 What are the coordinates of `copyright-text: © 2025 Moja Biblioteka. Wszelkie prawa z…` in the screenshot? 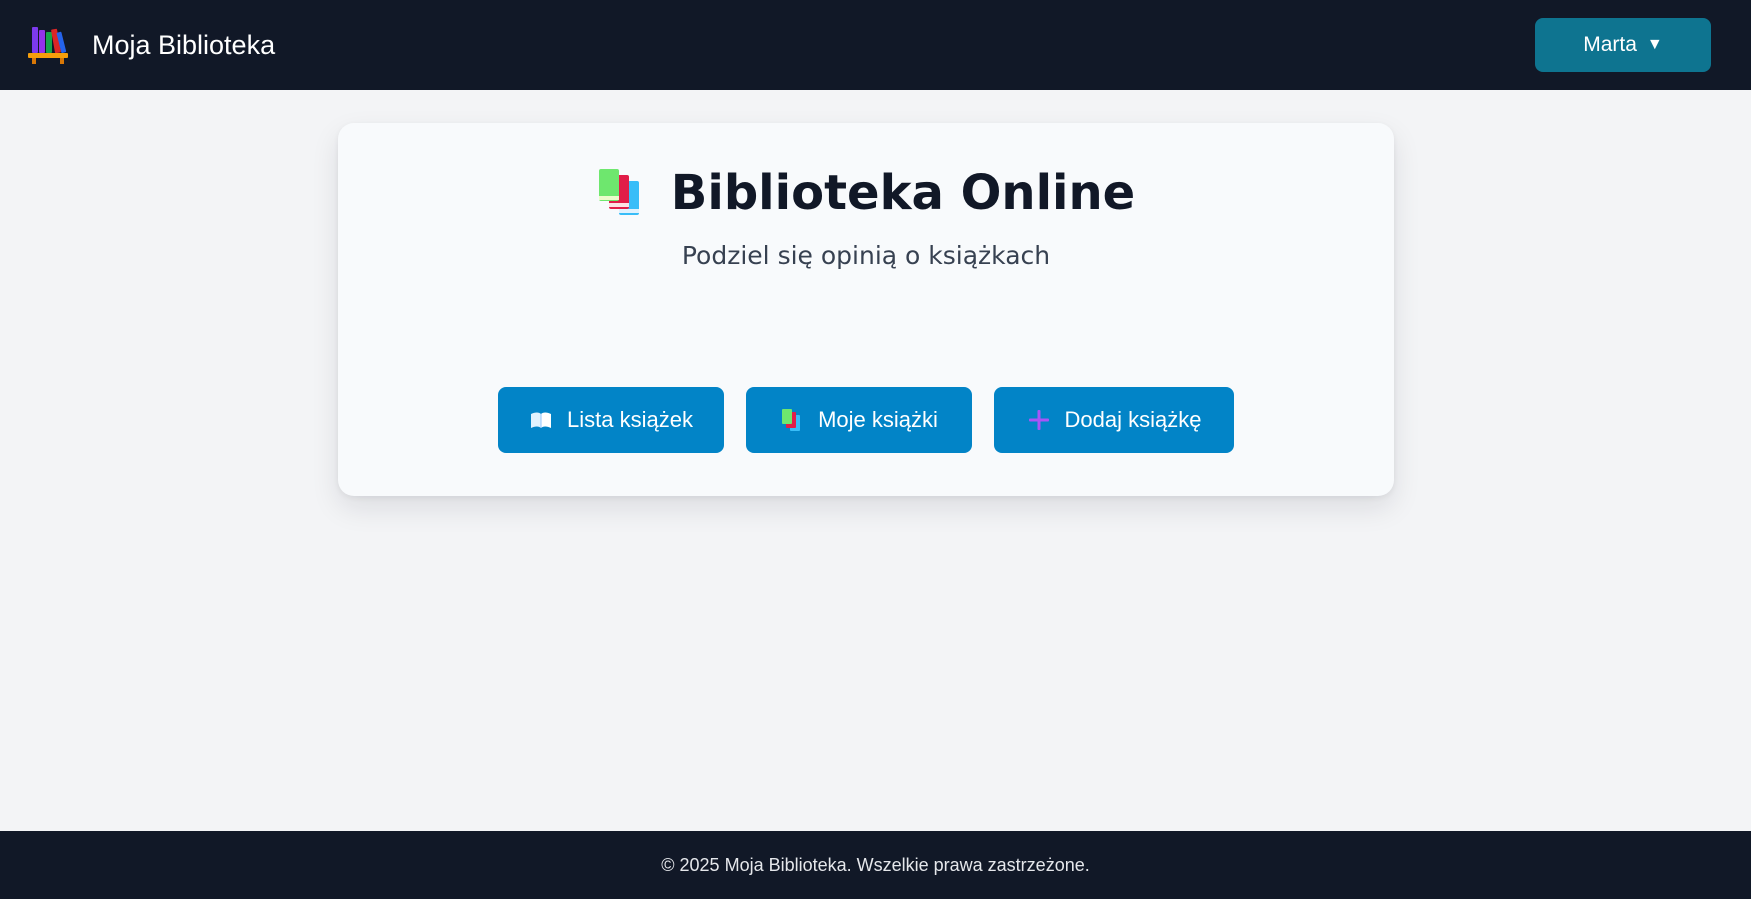 It's located at (875, 864).